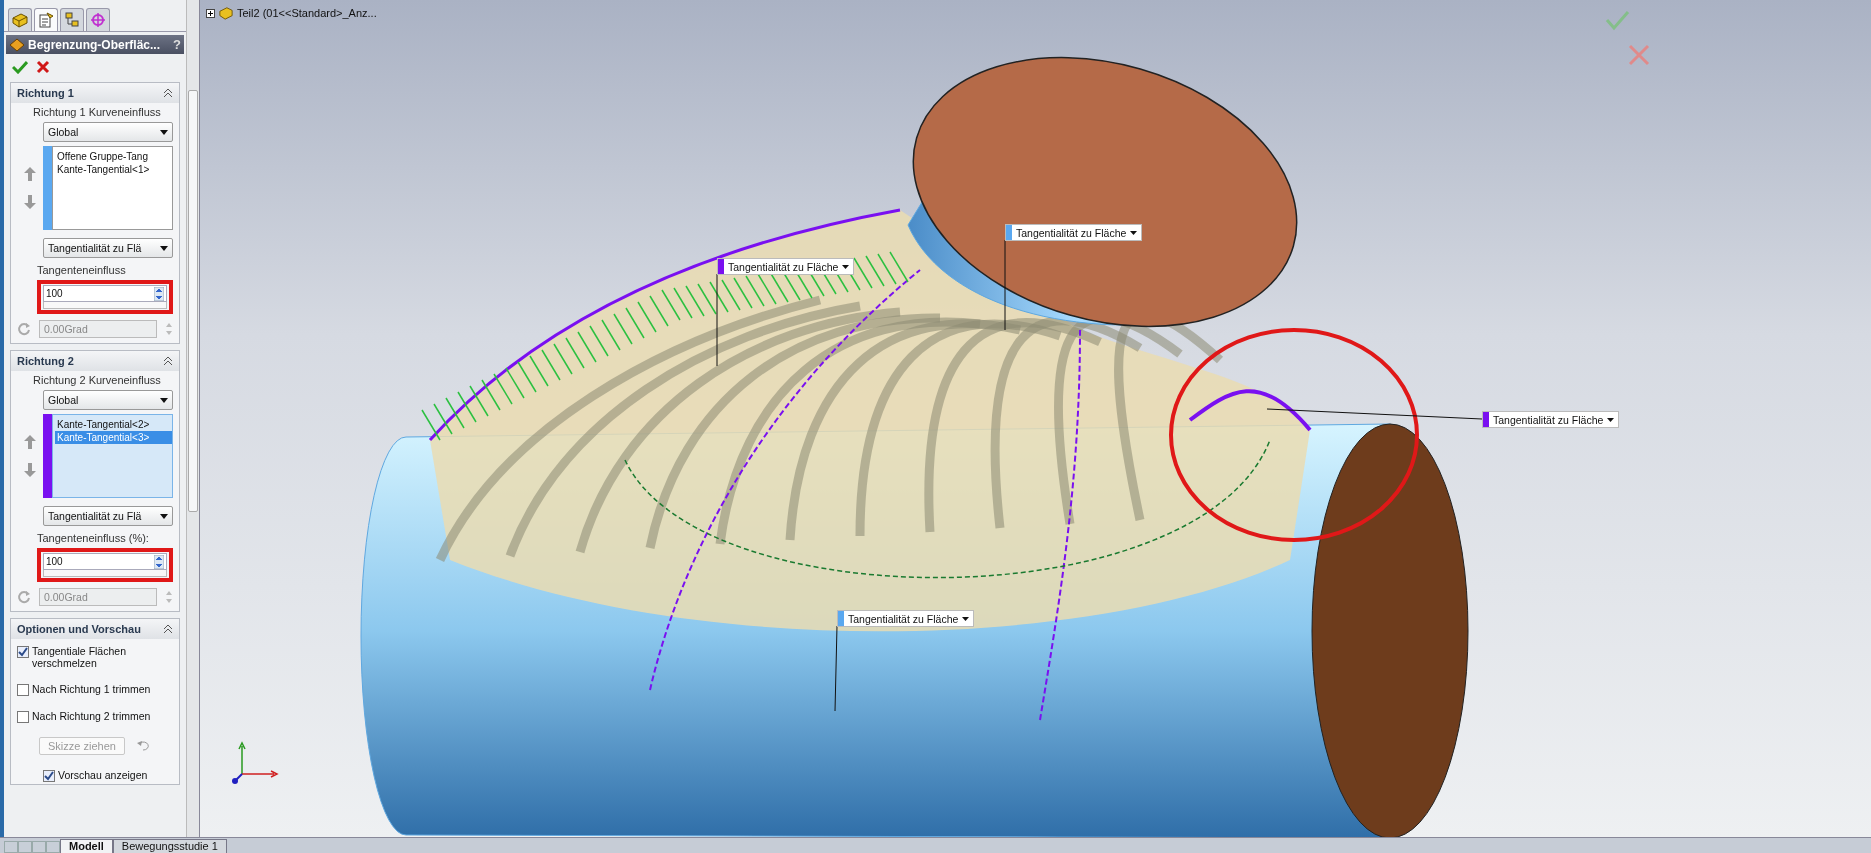  Describe the element at coordinates (112, 456) in the screenshot. I see `selection-list: Kante-Tangential<2> Kante-Tangential<3>` at that location.